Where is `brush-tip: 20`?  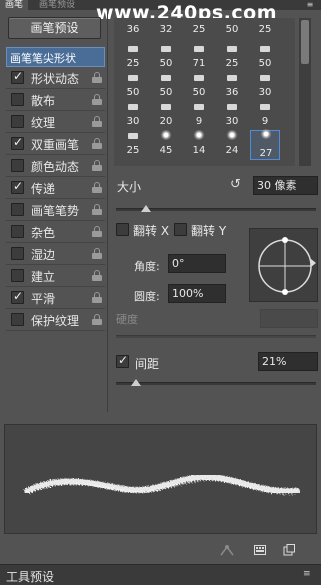 brush-tip: 20 is located at coordinates (166, 116).